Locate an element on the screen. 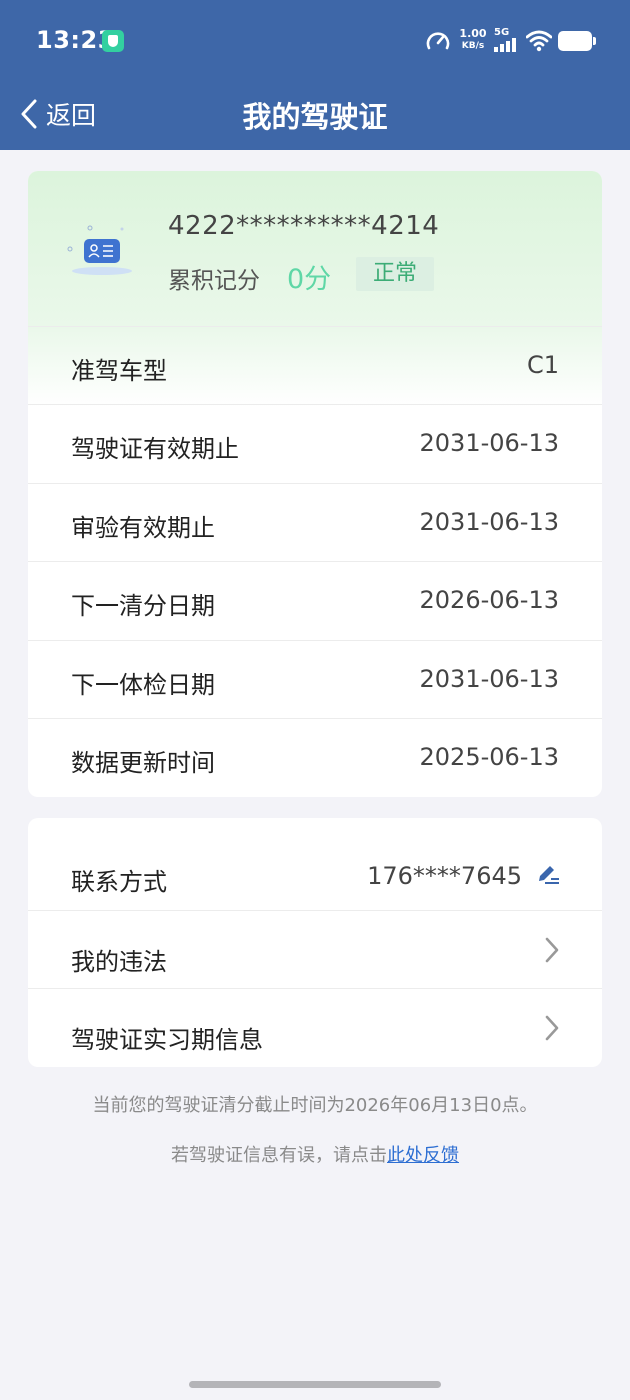 This screenshot has height=1400, width=630. contact-phone: 176****7645 is located at coordinates (444, 876).